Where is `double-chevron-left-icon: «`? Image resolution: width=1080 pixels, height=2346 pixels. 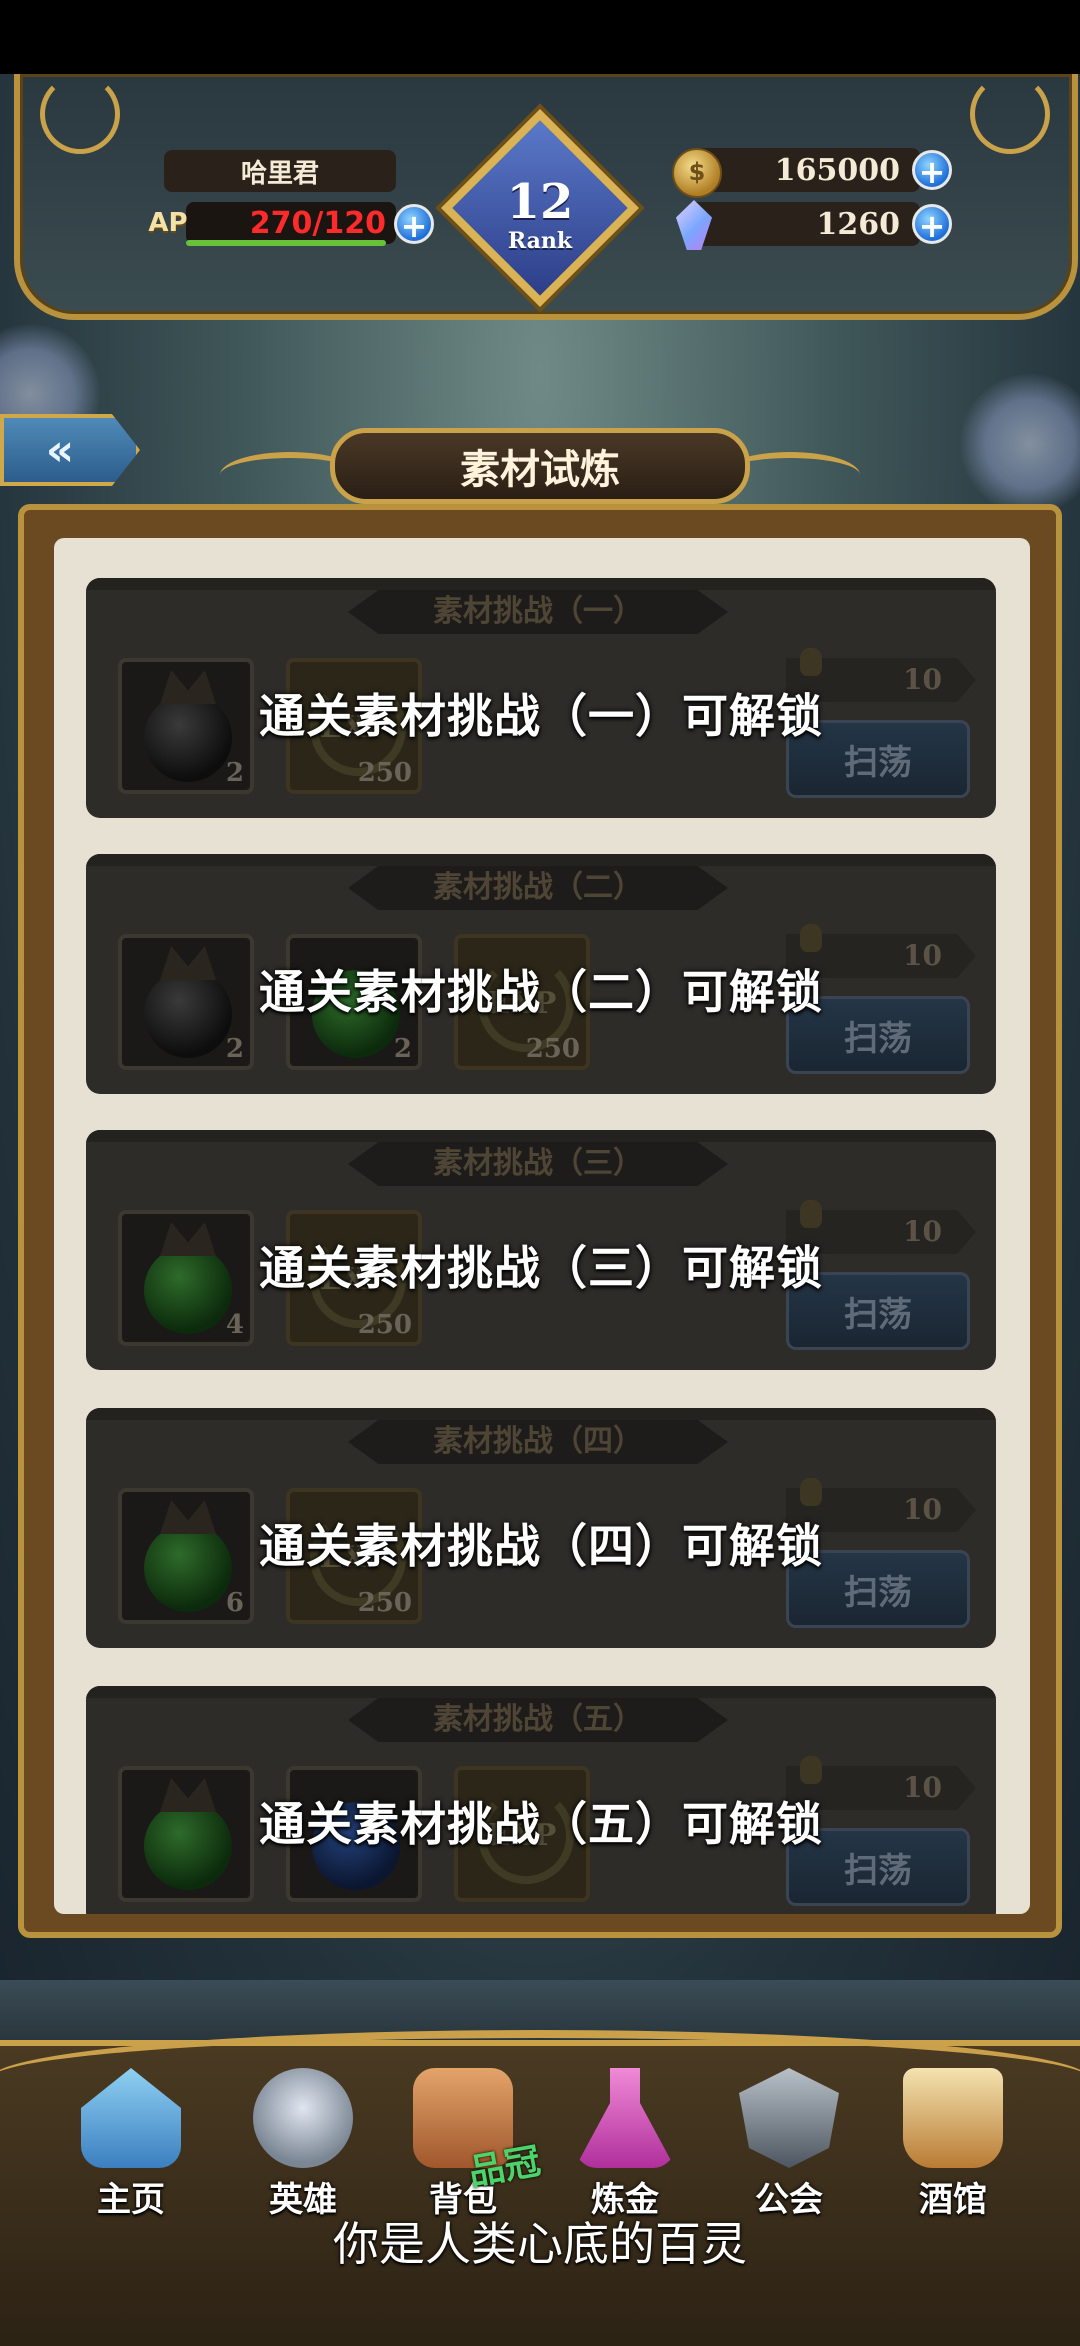 double-chevron-left-icon: « is located at coordinates (60, 450).